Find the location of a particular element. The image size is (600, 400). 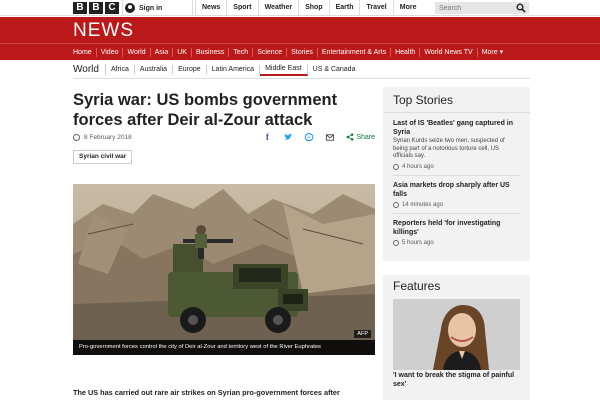

main-nav-video: Video is located at coordinates (109, 52).